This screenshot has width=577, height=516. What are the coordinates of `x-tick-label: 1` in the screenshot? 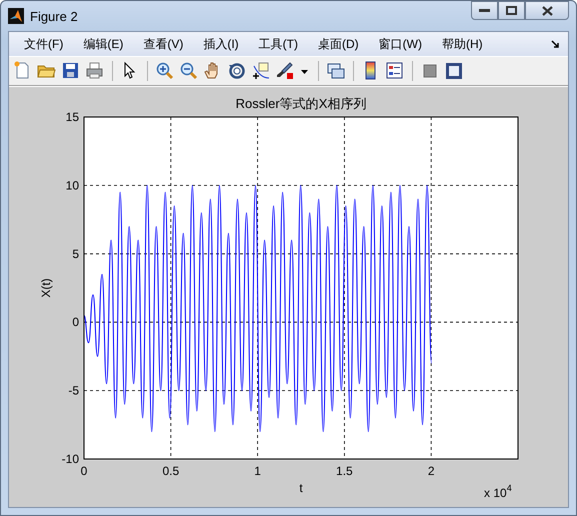 It's located at (257, 471).